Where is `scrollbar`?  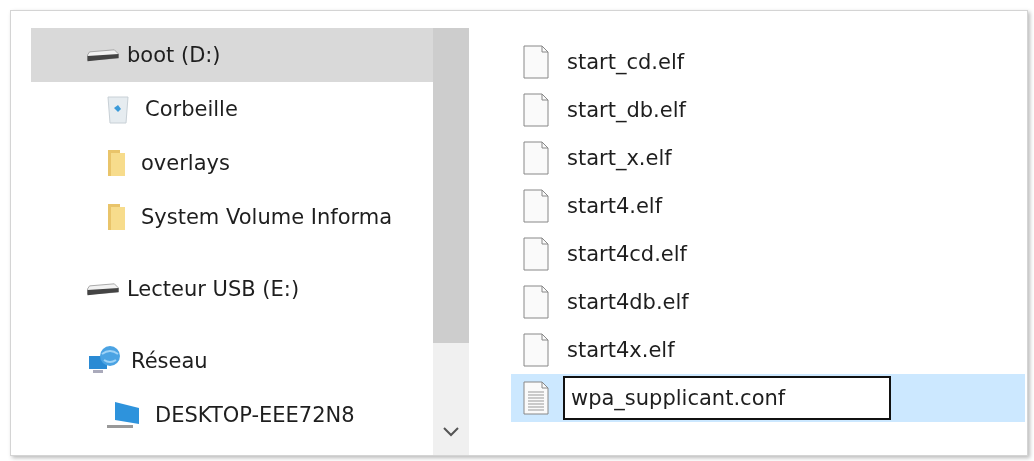 scrollbar is located at coordinates (451, 241).